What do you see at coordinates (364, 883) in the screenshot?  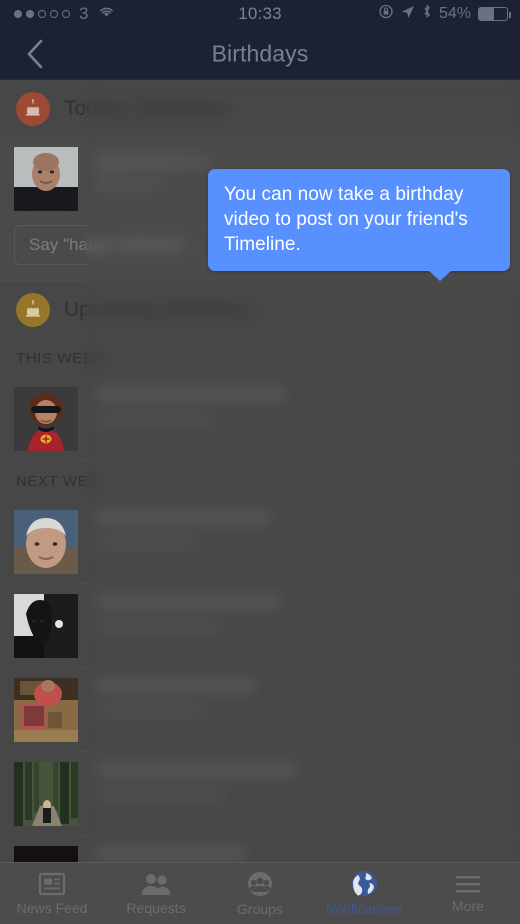 I see `globe-notifications-icon` at bounding box center [364, 883].